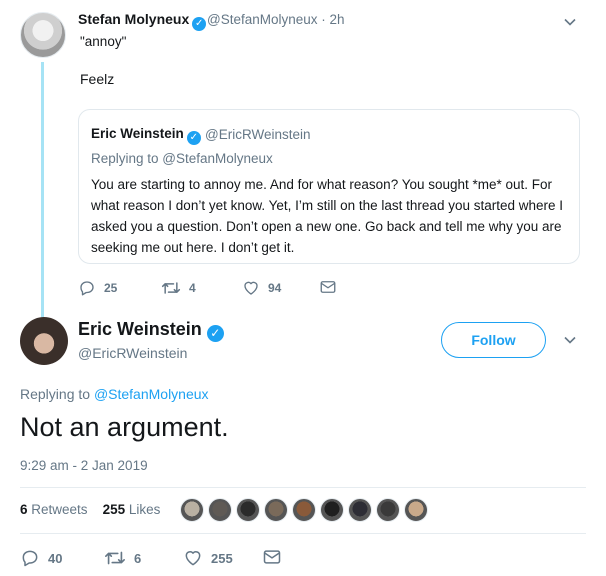  I want to click on follow-button: Follow, so click(493, 340).